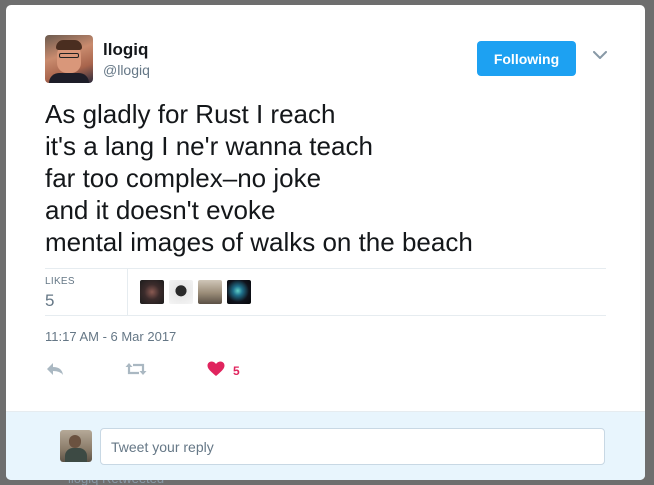  Describe the element at coordinates (50, 300) in the screenshot. I see `likes-count: 5` at that location.